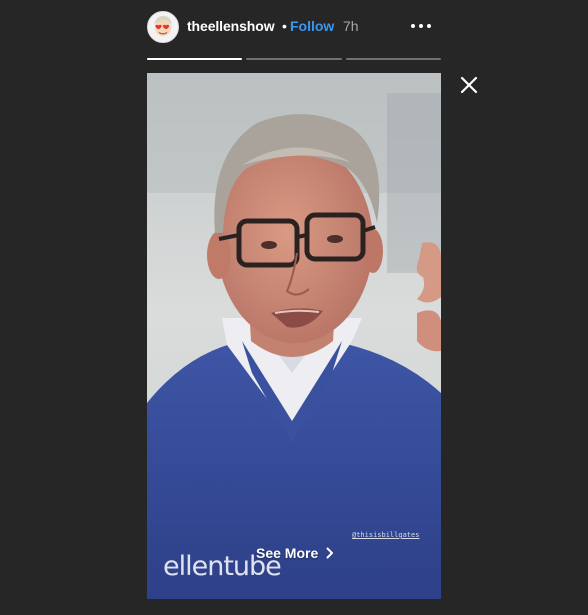 Image resolution: width=588 pixels, height=615 pixels. What do you see at coordinates (386, 535) in the screenshot?
I see `video-handle-text: @thisisbillgates` at bounding box center [386, 535].